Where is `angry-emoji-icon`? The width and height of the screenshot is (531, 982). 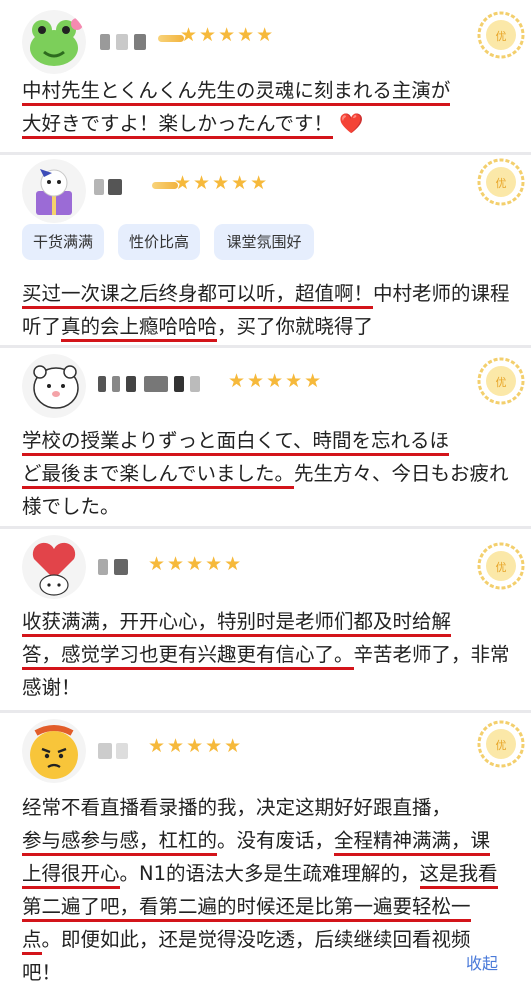 angry-emoji-icon is located at coordinates (54, 751).